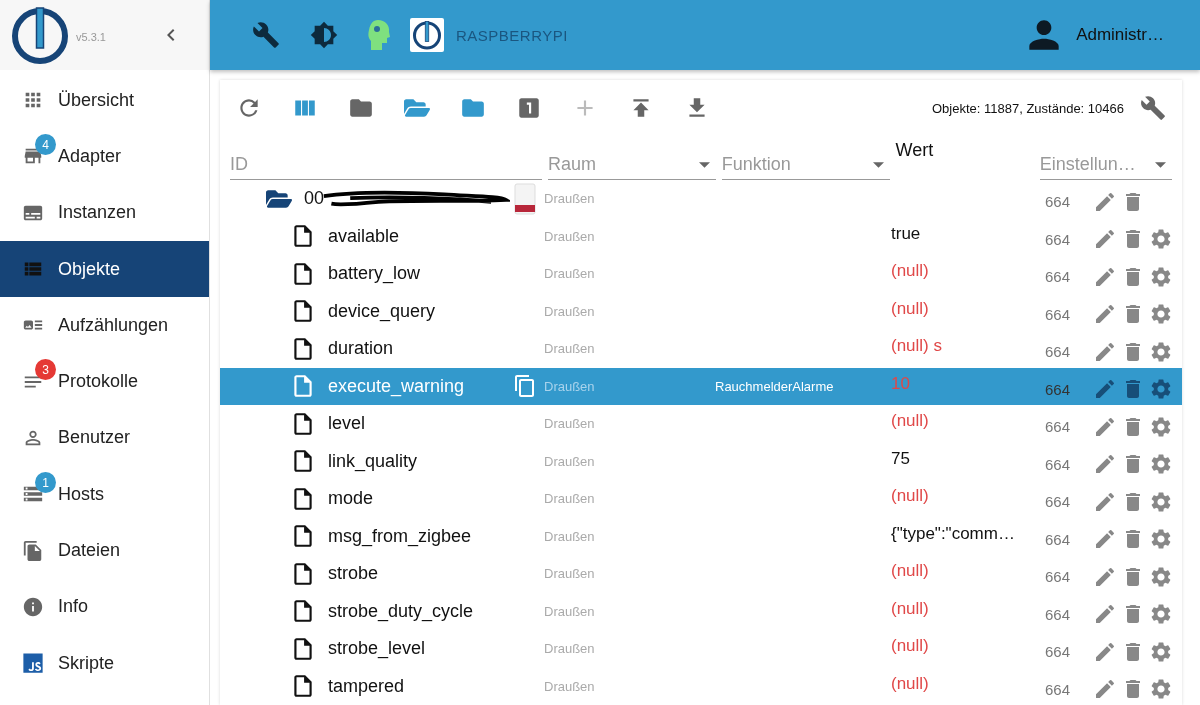 The image size is (1200, 705). Describe the element at coordinates (104, 606) in the screenshot. I see `nav-item: Info` at that location.